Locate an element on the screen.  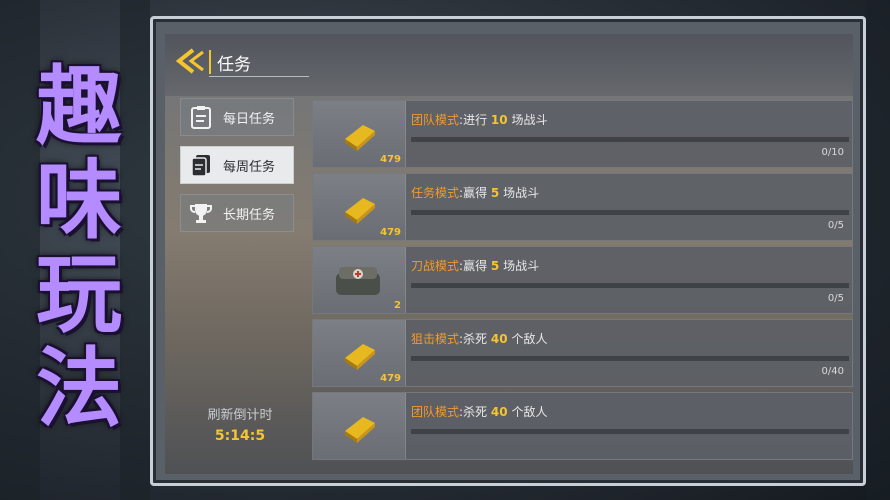
reward-amount: 2 is located at coordinates (397, 305).